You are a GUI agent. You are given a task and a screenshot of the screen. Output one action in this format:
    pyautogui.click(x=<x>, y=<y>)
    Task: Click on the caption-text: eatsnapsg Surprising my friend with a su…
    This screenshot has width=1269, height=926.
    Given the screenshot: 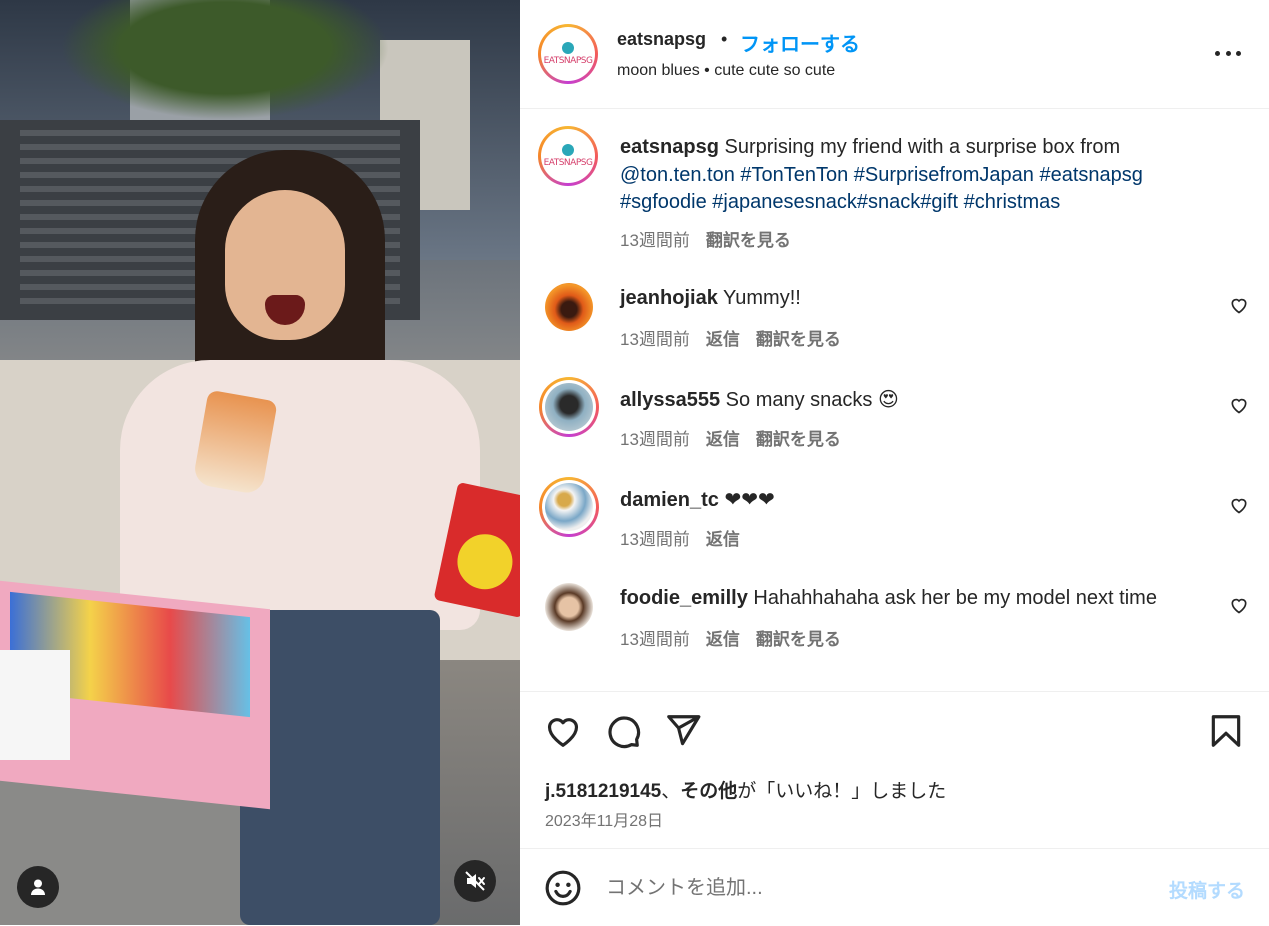 What is the action you would take?
    pyautogui.click(x=881, y=174)
    